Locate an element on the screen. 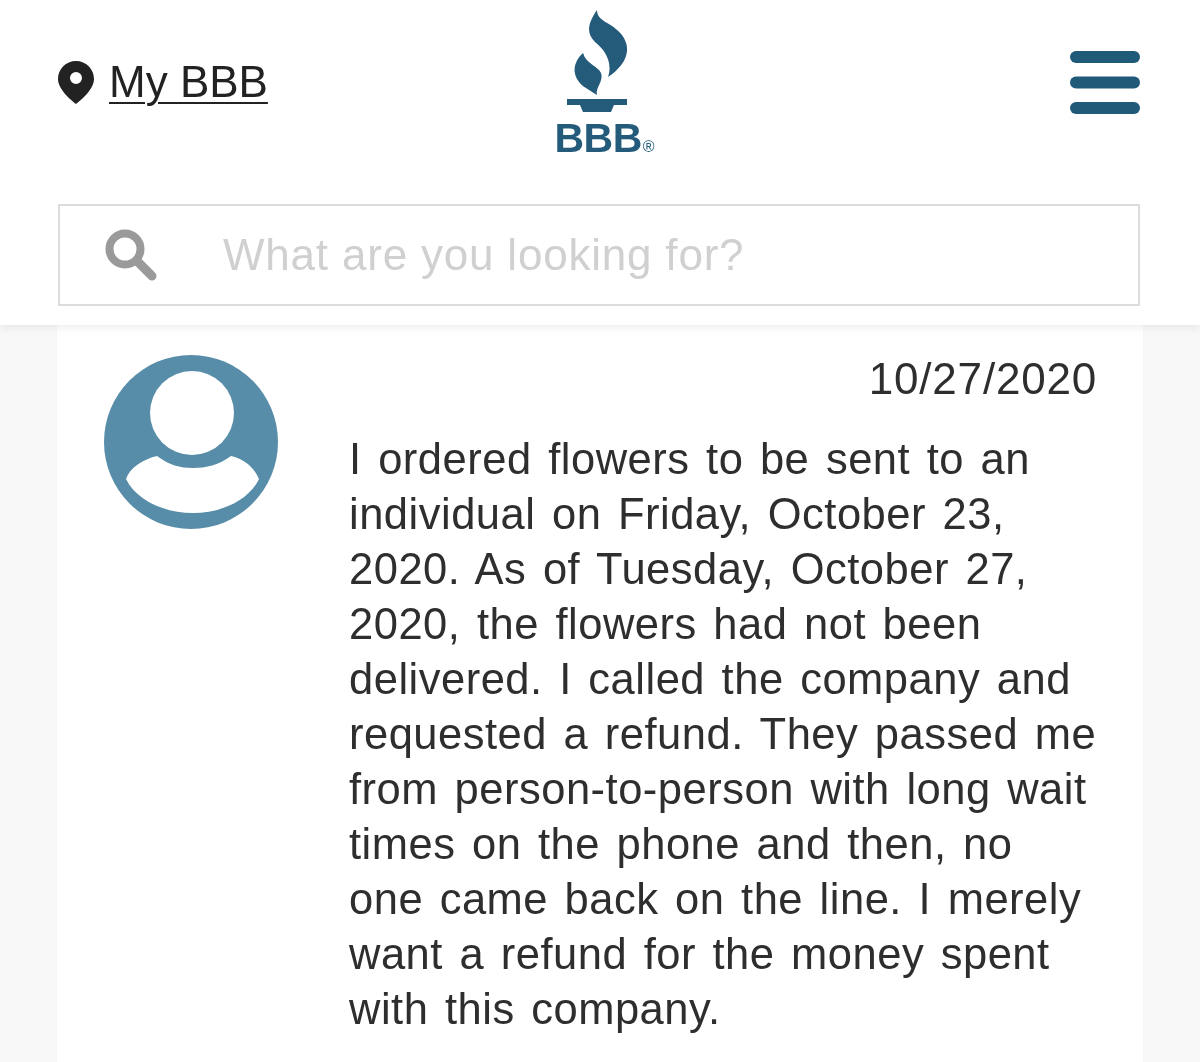 The height and width of the screenshot is (1062, 1200). logo-wordmark: BBB is located at coordinates (598, 138).